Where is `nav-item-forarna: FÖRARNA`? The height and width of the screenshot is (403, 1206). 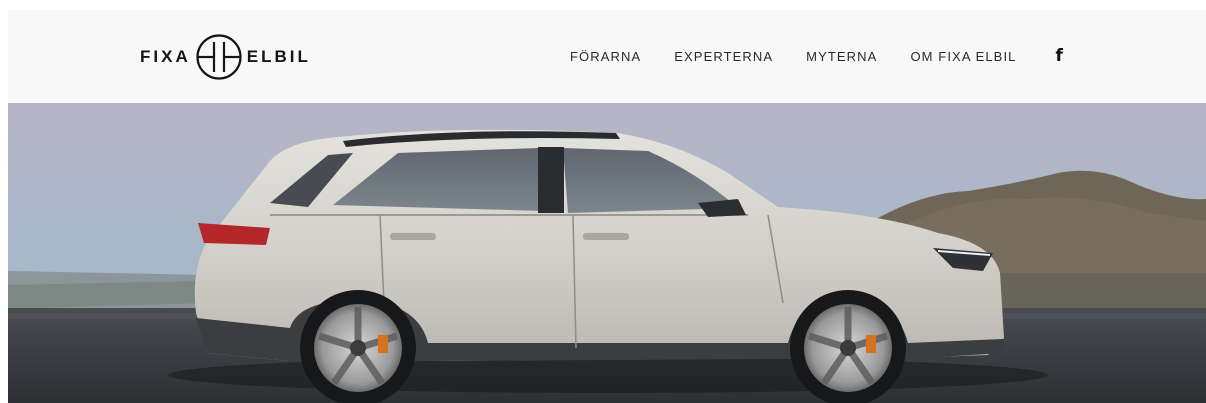
nav-item-forarna: FÖRARNA is located at coordinates (605, 56).